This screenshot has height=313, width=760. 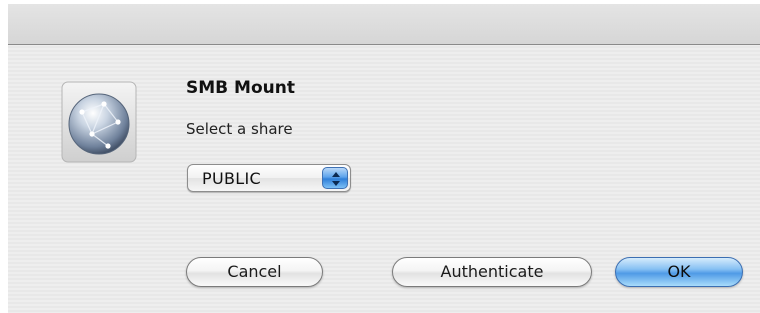 I want to click on dialog-message: Select a share, so click(x=239, y=129).